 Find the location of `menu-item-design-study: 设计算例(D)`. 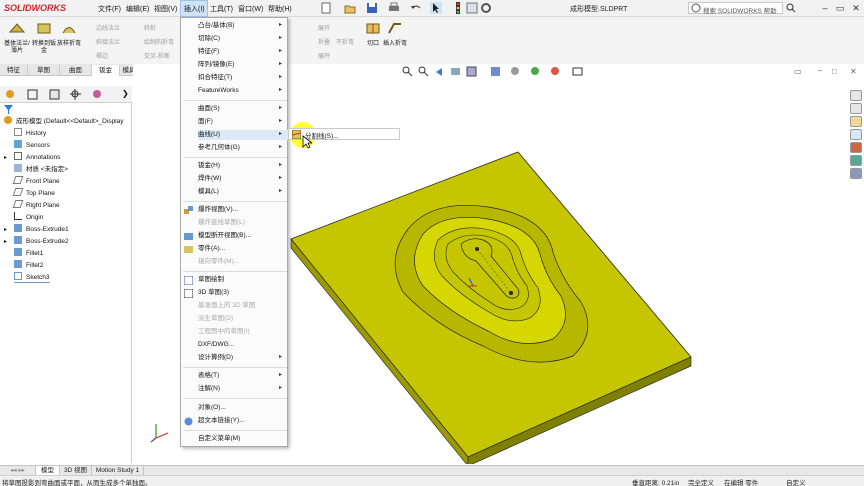

menu-item-design-study: 设计算例(D) is located at coordinates (215, 358).